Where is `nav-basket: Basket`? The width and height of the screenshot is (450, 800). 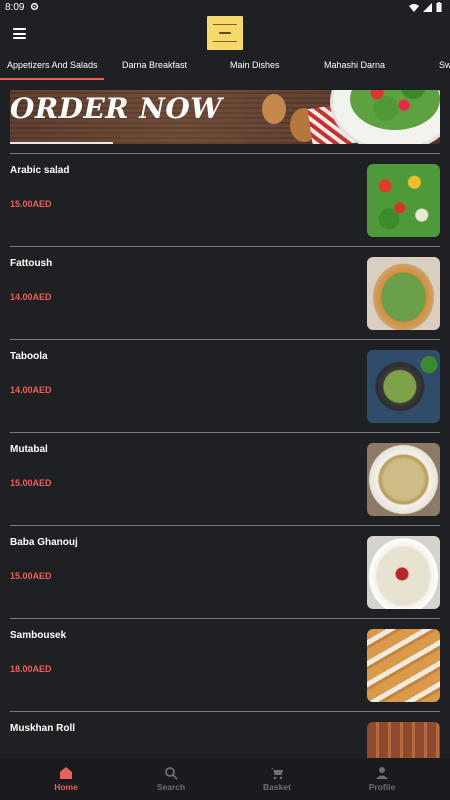
nav-basket: Basket is located at coordinates (277, 779).